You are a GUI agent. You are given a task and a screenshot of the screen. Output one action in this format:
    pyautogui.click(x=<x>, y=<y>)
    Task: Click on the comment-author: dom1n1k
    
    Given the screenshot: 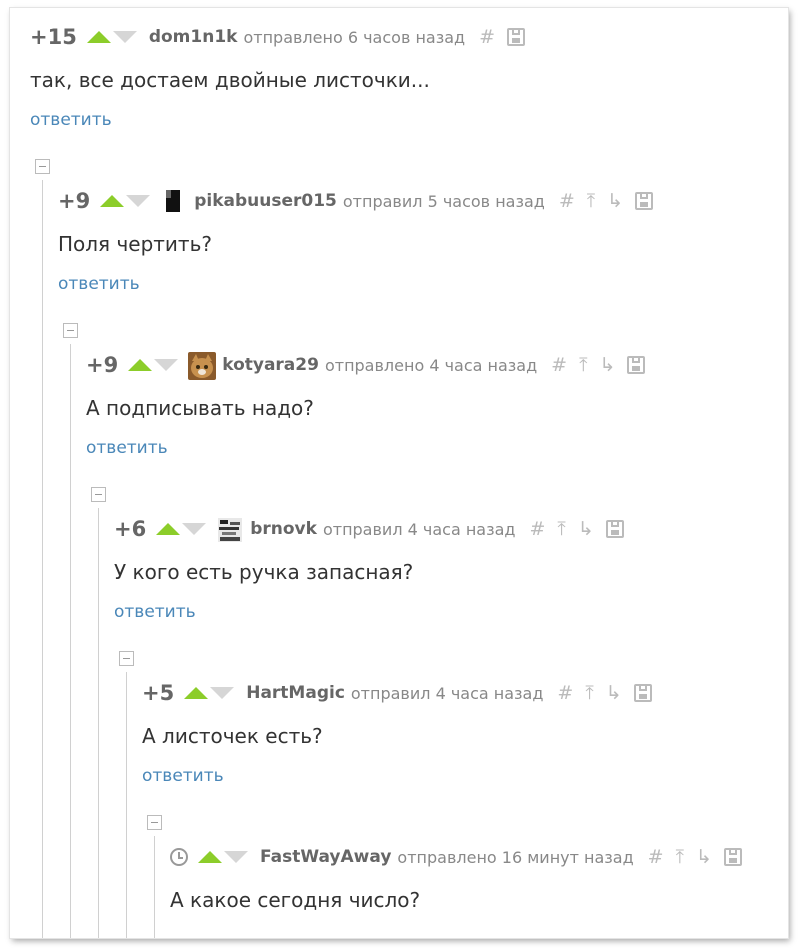 What is the action you would take?
    pyautogui.click(x=193, y=37)
    